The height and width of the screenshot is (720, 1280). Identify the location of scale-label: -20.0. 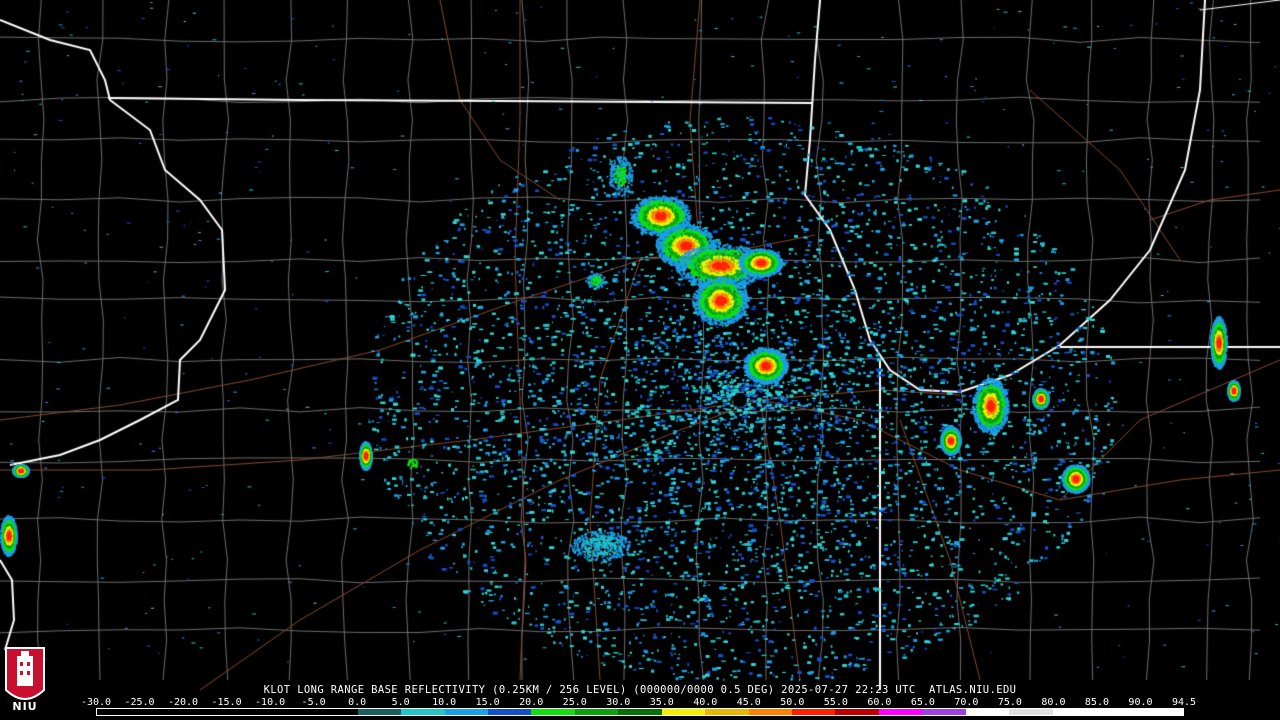
(183, 702).